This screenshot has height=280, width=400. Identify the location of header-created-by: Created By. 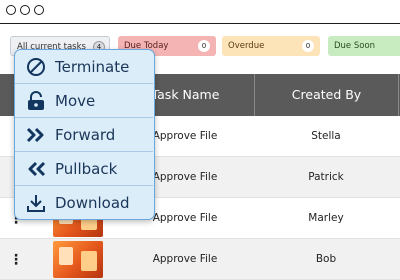
(326, 95).